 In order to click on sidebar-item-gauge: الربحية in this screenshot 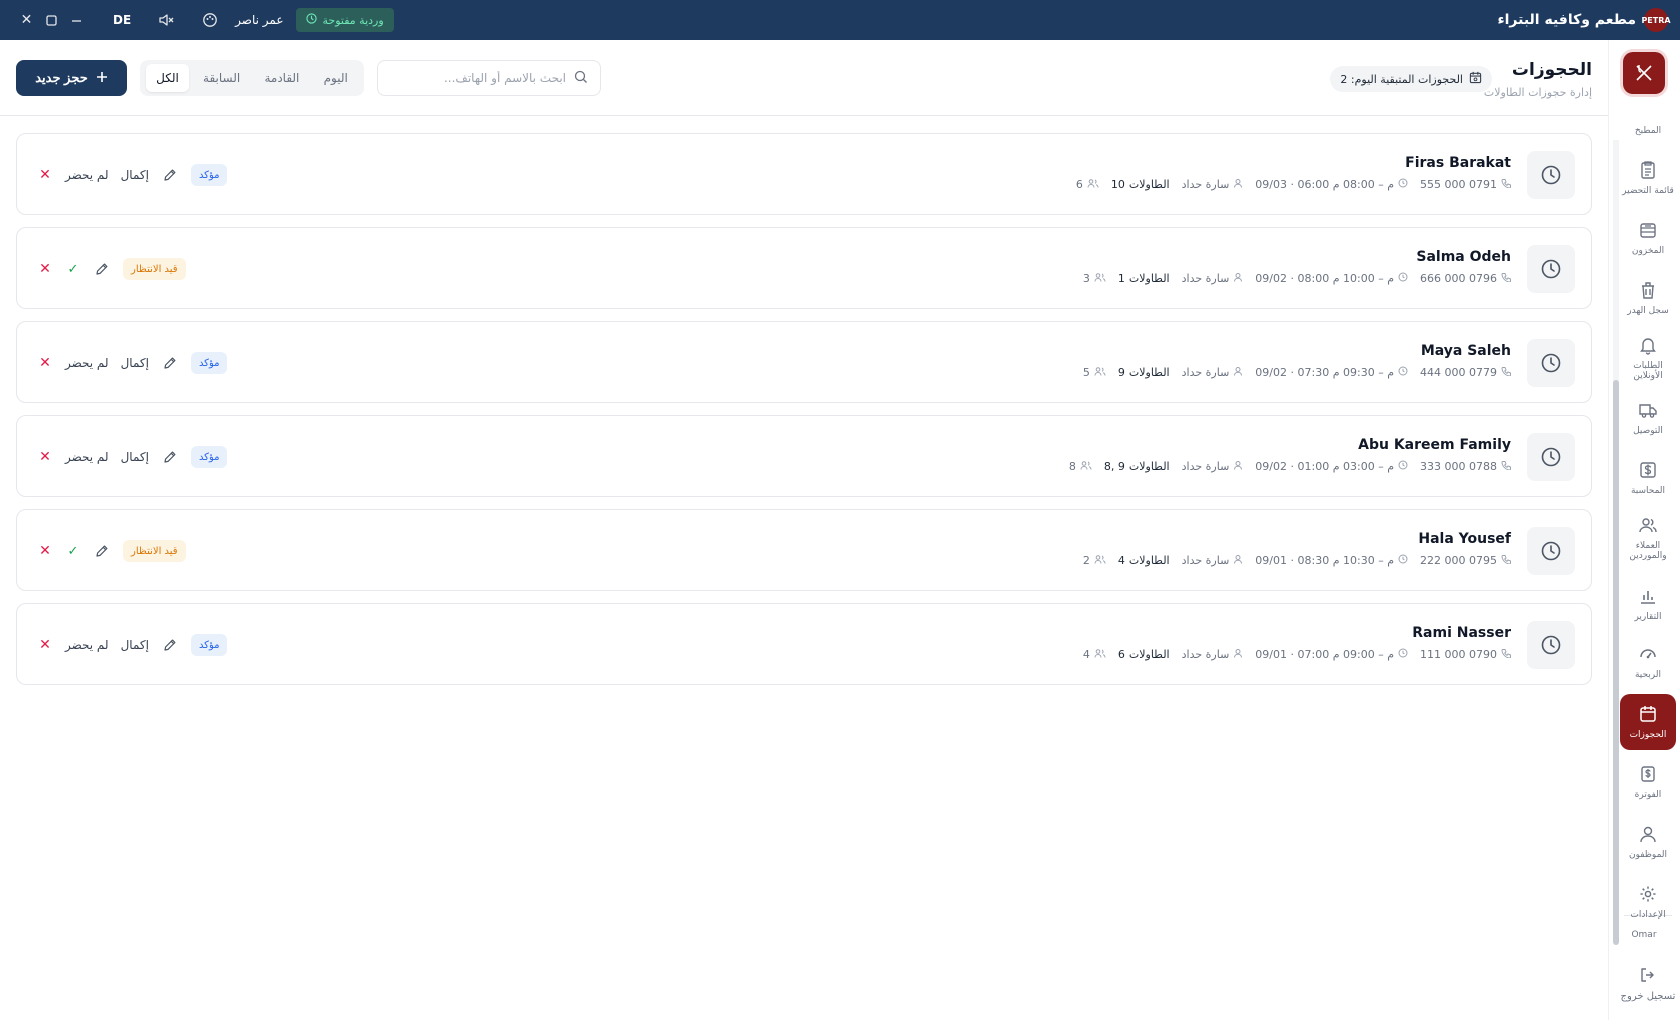, I will do `click(1648, 662)`.